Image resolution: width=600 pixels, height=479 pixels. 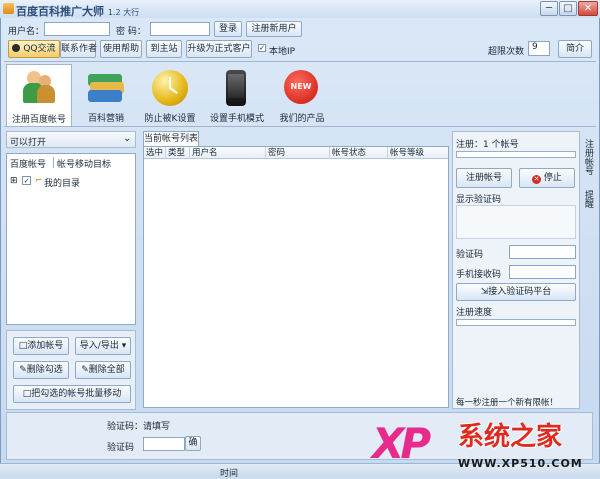 I want to click on stop-button-label: 停止, so click(x=552, y=178).